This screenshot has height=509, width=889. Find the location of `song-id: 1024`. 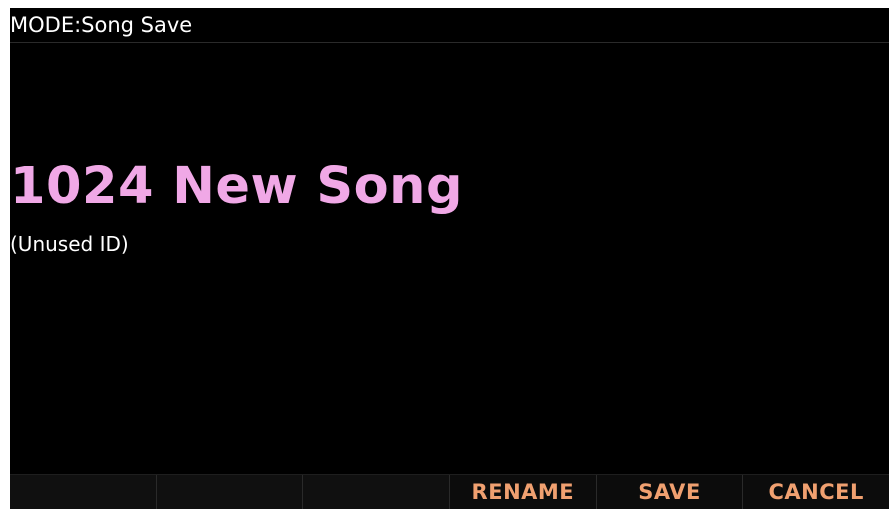

song-id: 1024 is located at coordinates (82, 186).